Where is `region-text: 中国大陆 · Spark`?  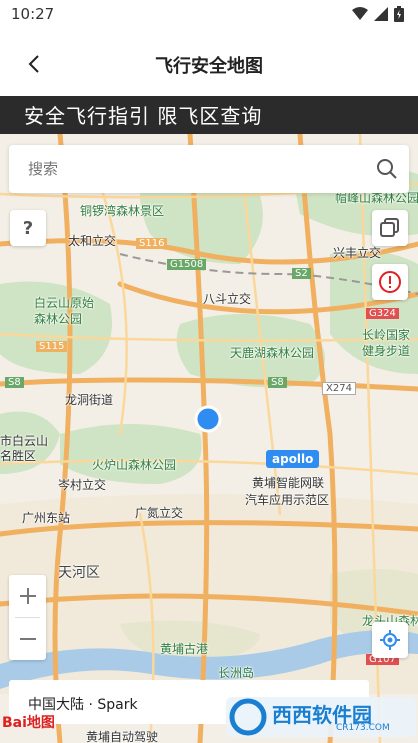
region-text: 中国大陆 · Spark is located at coordinates (83, 705).